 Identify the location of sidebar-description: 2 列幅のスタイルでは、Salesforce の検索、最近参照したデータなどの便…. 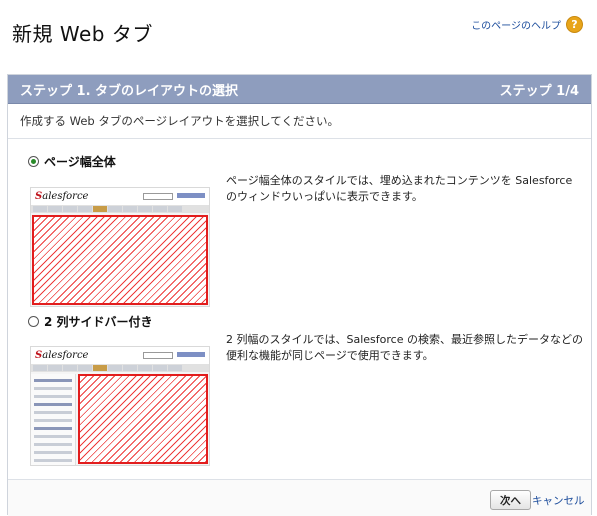
(404, 347).